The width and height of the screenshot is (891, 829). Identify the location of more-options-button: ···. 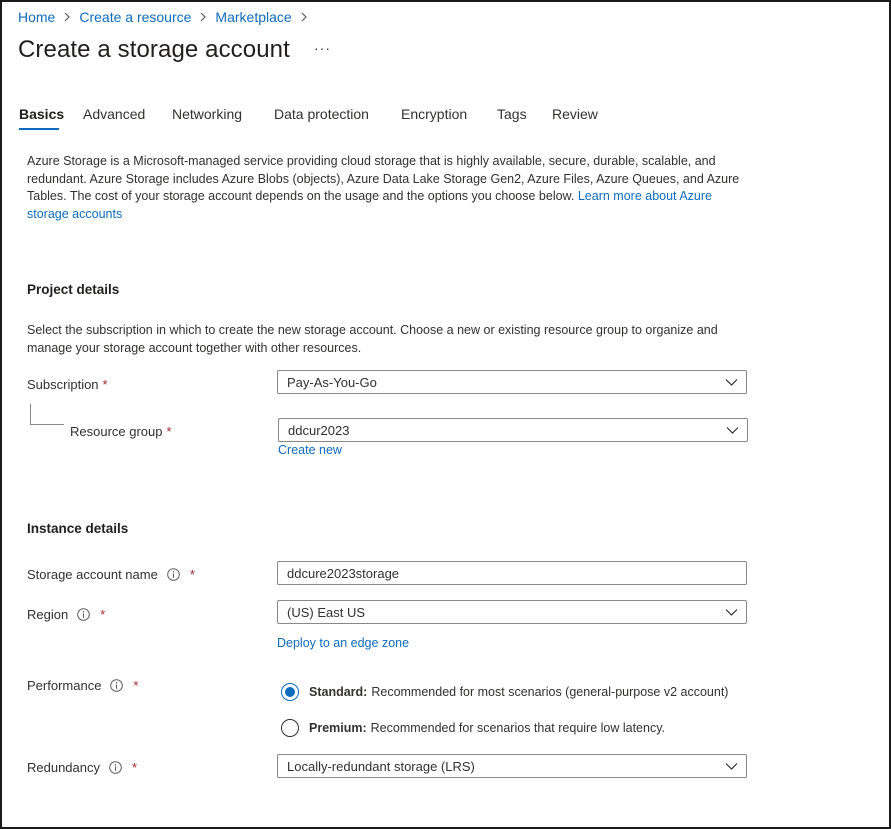
(322, 48).